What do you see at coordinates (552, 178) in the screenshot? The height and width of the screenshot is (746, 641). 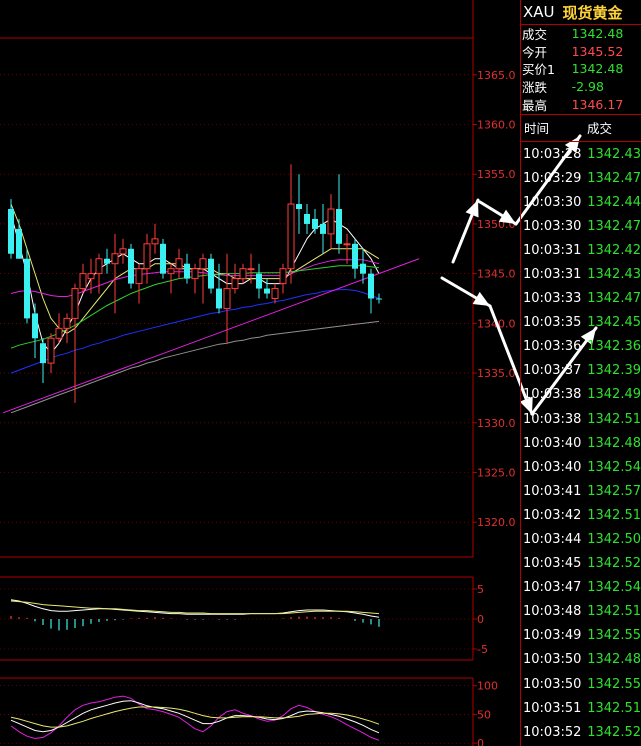 I see `tick-time: 10:03:29` at bounding box center [552, 178].